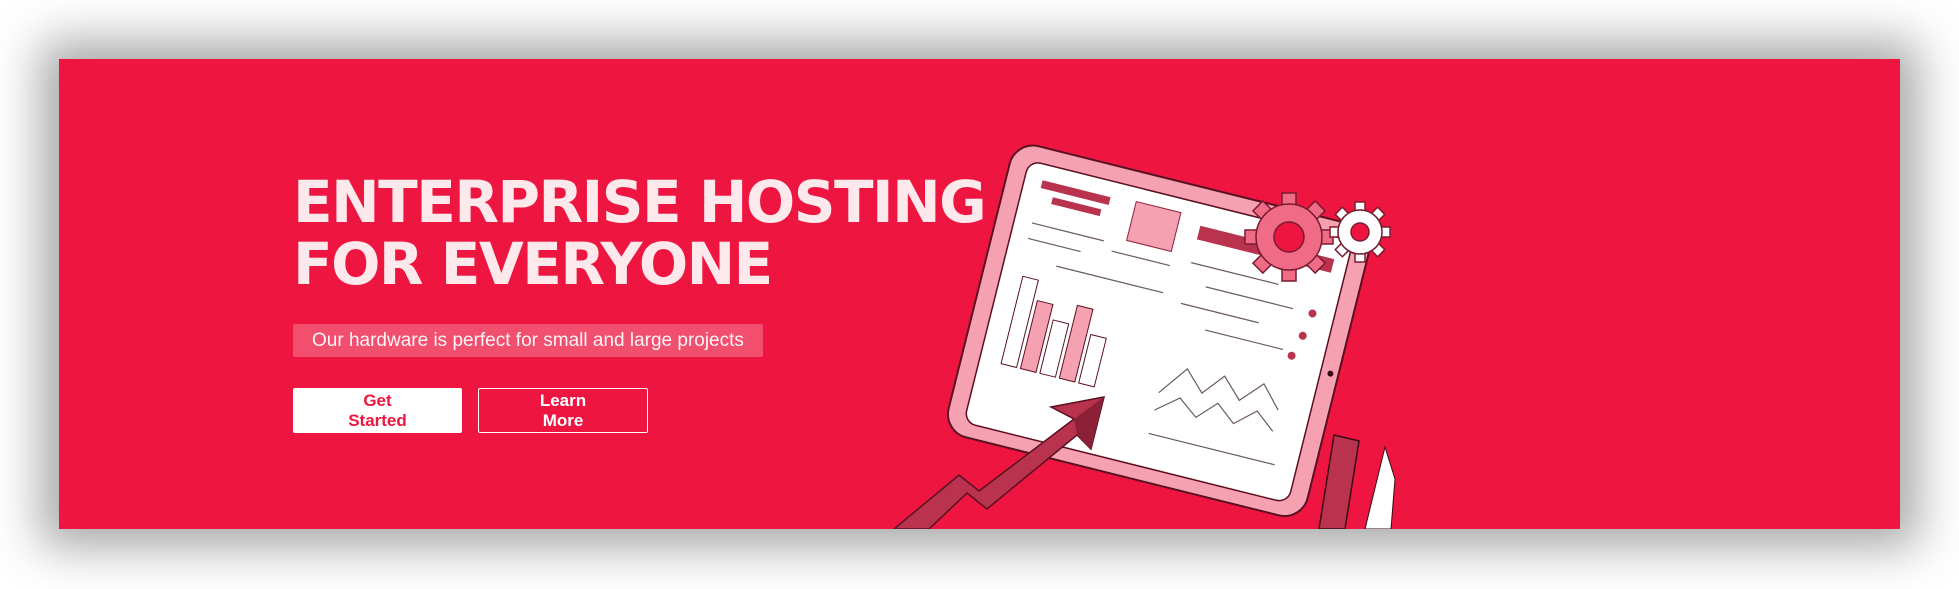  What do you see at coordinates (563, 410) in the screenshot?
I see `learn-more-button: Learn More` at bounding box center [563, 410].